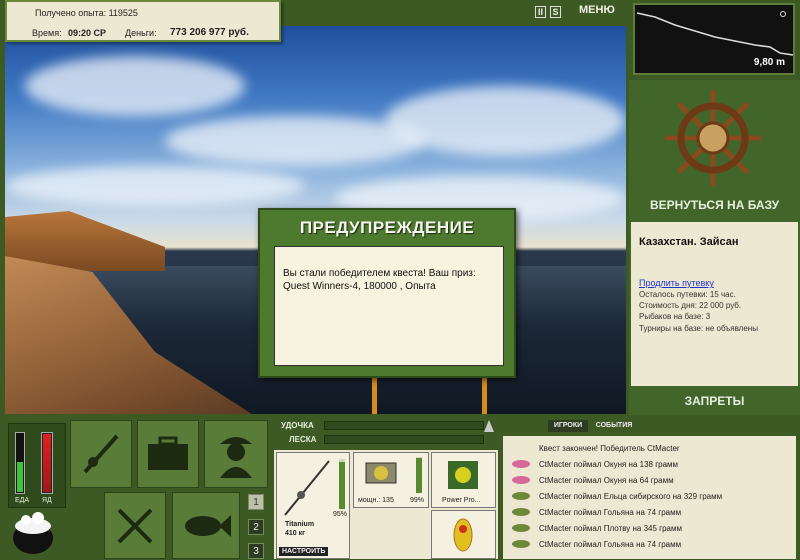  Describe the element at coordinates (304, 551) in the screenshot. I see `setup-button: НАСТРОИТЬ` at that location.